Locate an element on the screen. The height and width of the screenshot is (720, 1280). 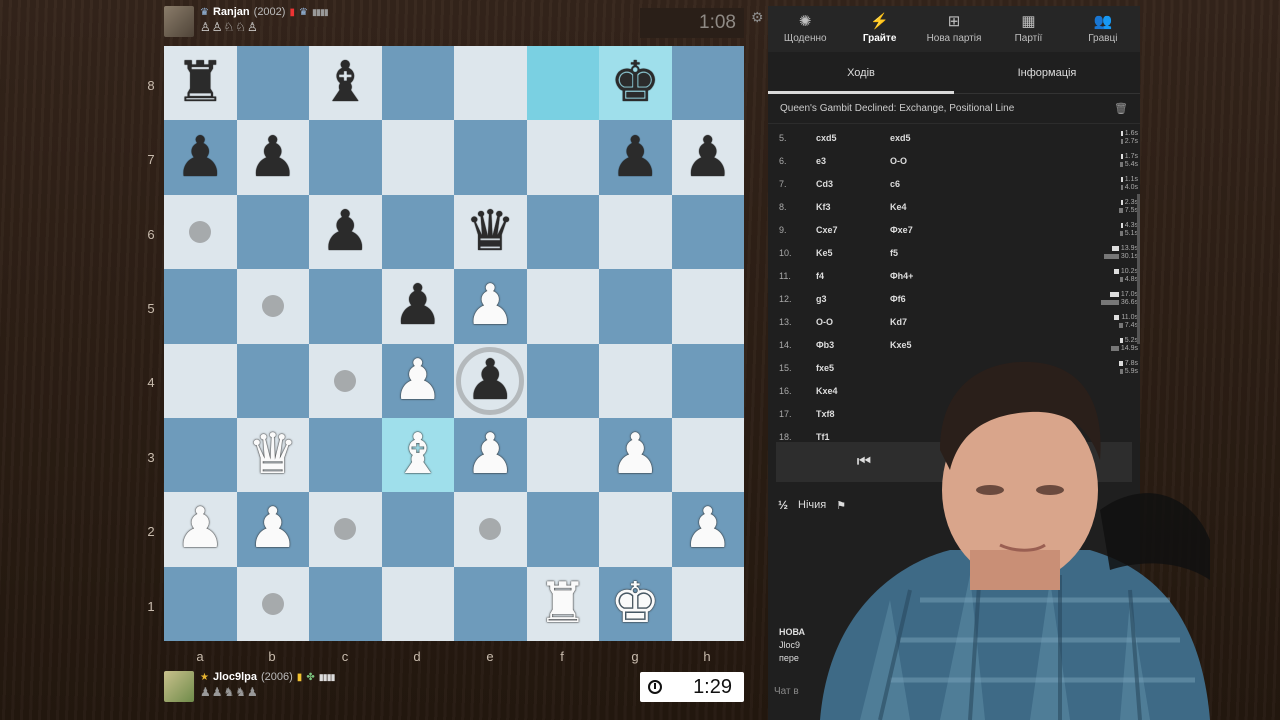
white-move: g3 is located at coordinates (853, 299).